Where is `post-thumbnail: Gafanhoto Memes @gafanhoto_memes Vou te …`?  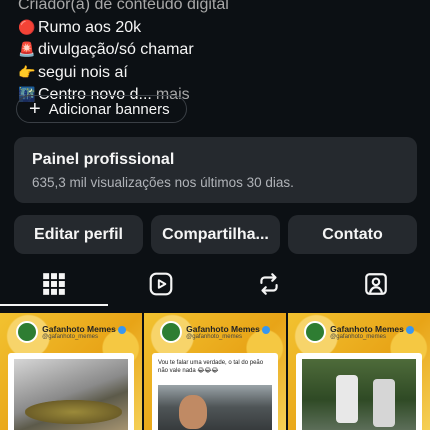 post-thumbnail: Gafanhoto Memes @gafanhoto_memes Vou te … is located at coordinates (215, 371).